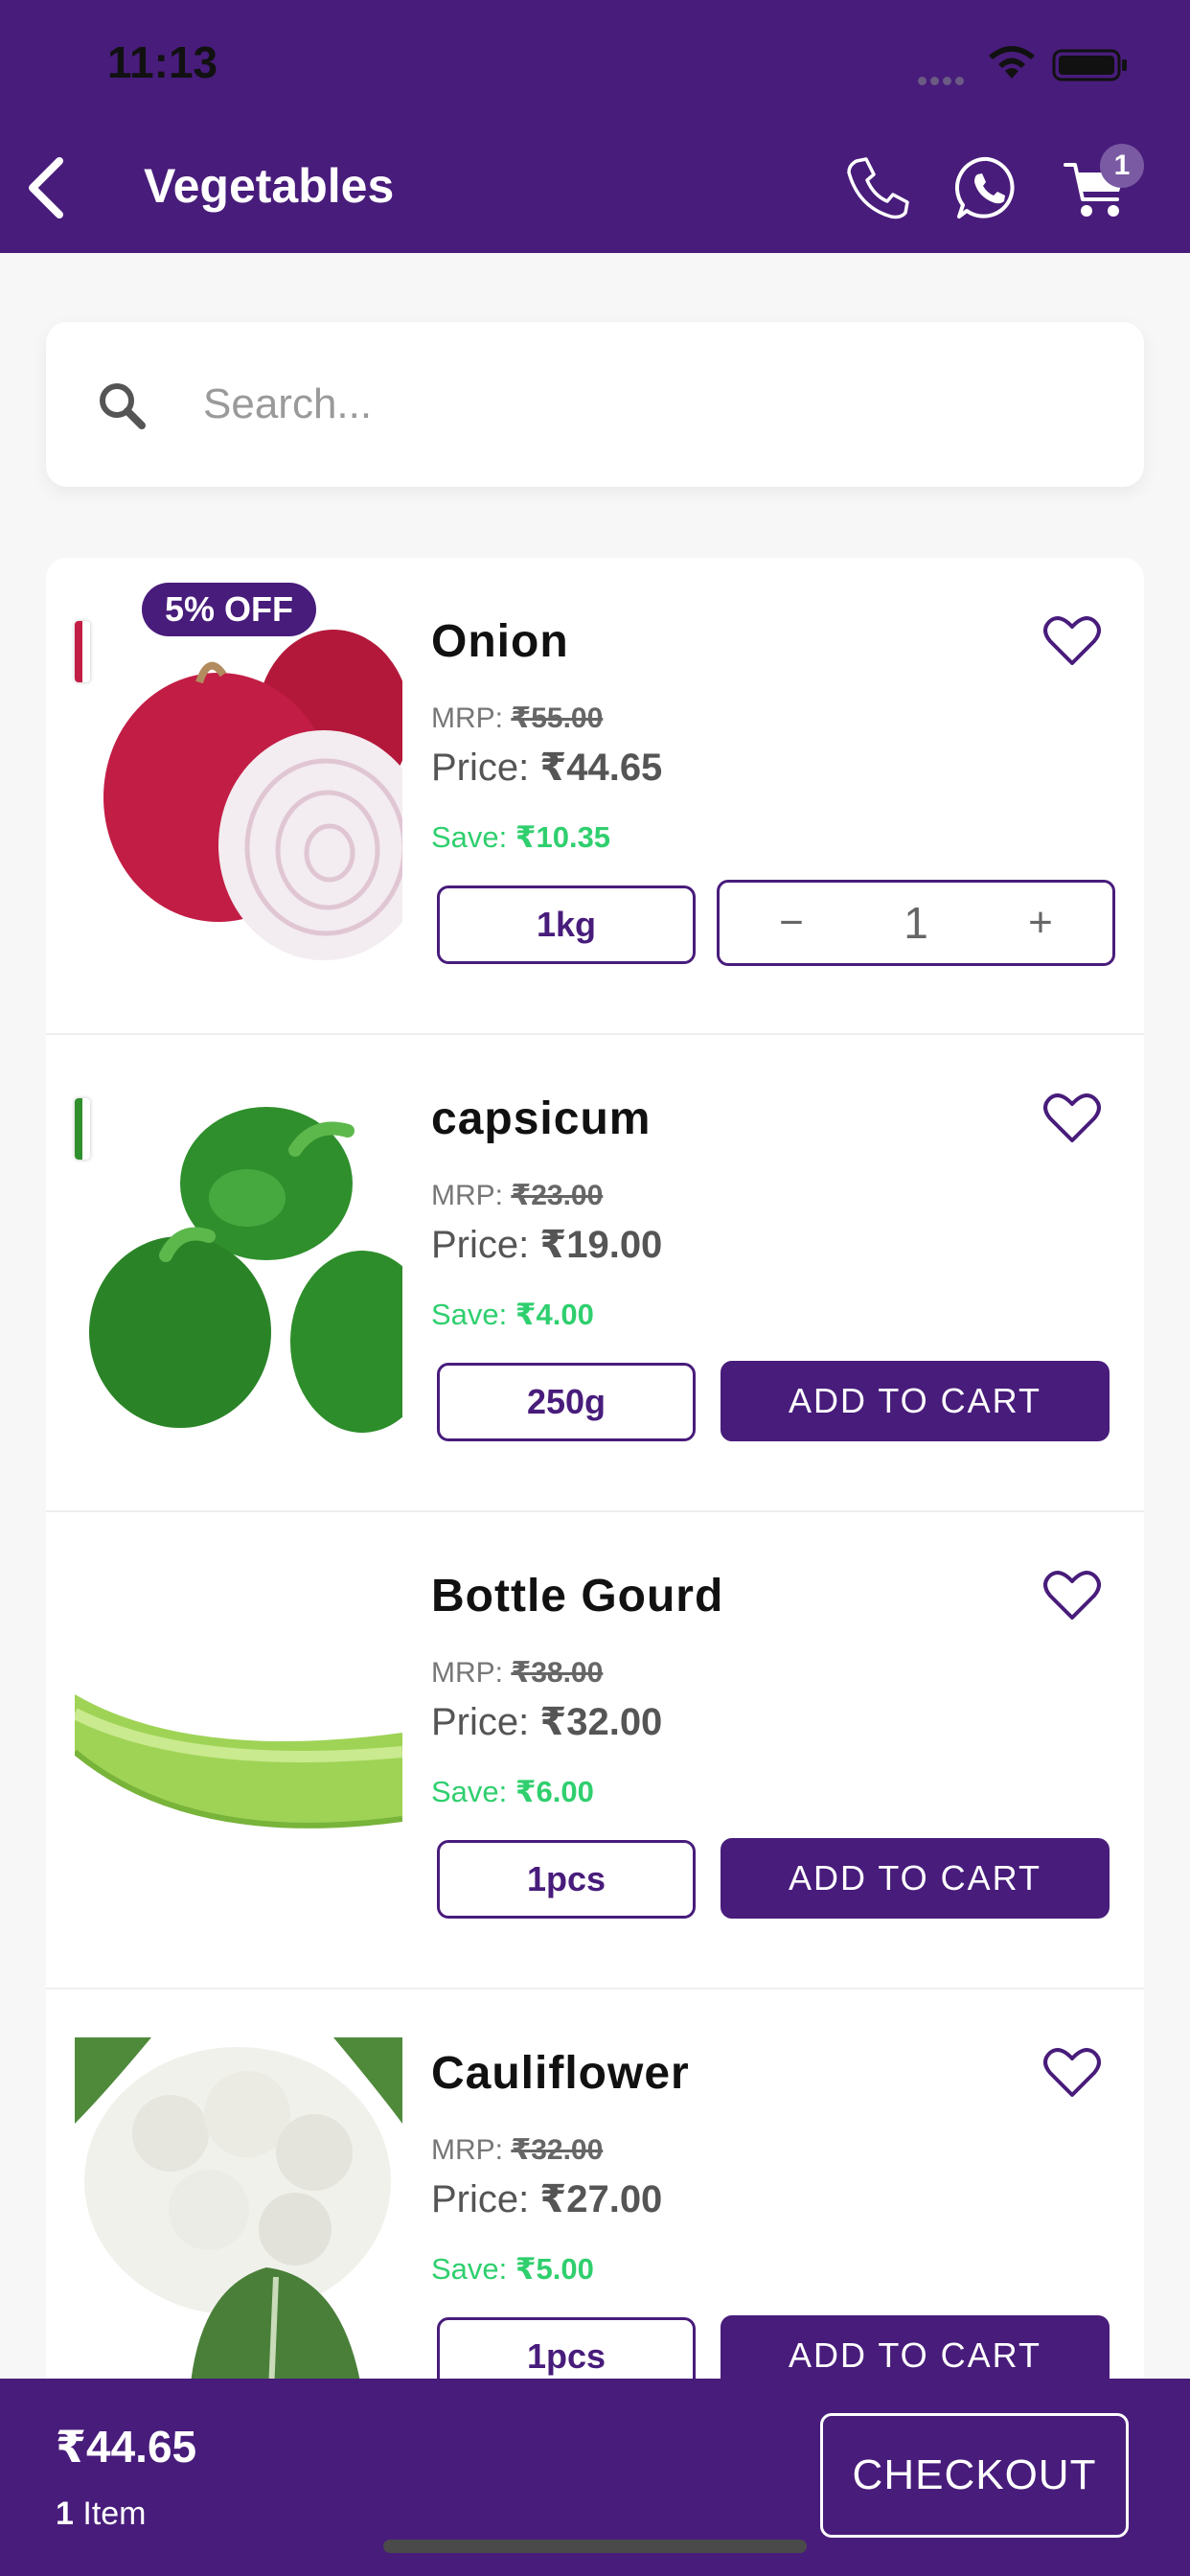  Describe the element at coordinates (512, 2269) in the screenshot. I see `product-savings: Save: ₹5.00` at that location.